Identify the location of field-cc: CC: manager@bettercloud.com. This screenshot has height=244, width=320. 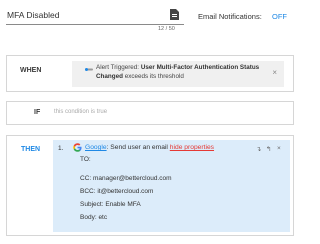
(126, 178).